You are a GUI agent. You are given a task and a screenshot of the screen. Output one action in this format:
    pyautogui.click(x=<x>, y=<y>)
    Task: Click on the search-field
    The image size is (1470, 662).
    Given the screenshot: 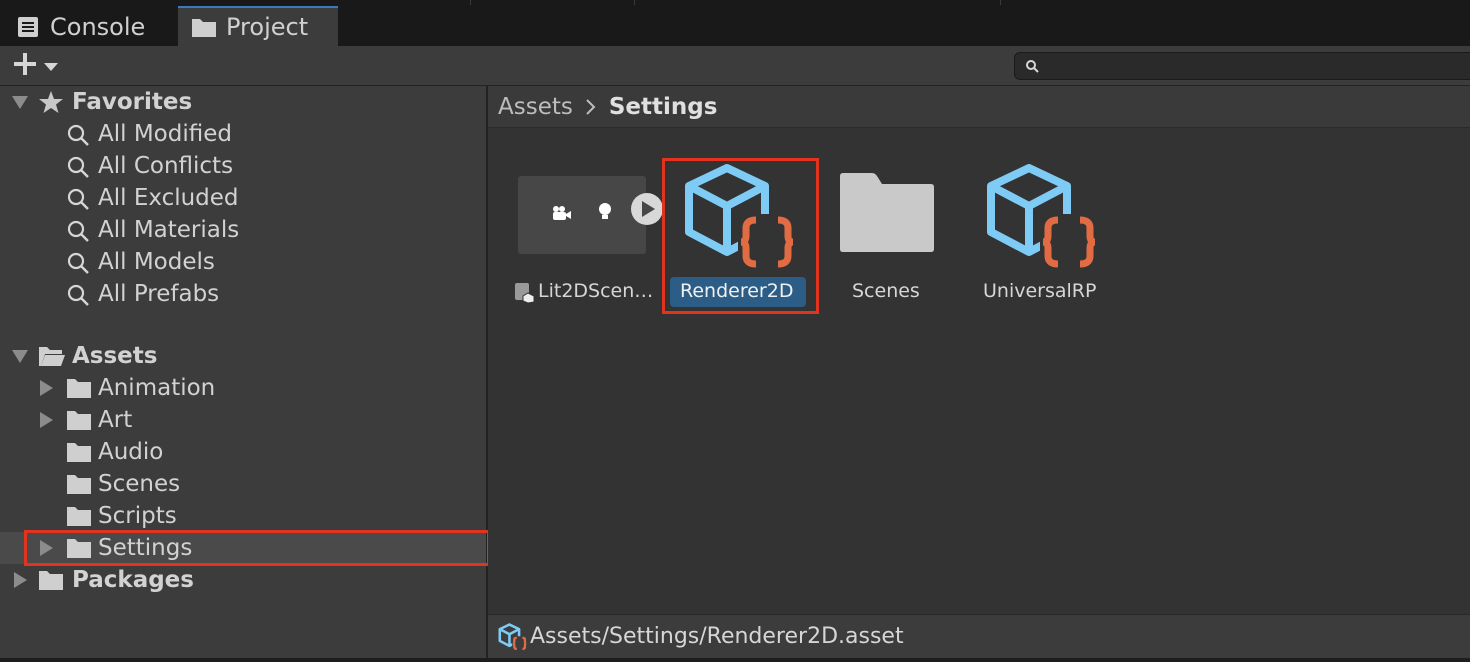 What is the action you would take?
    pyautogui.click(x=1242, y=66)
    